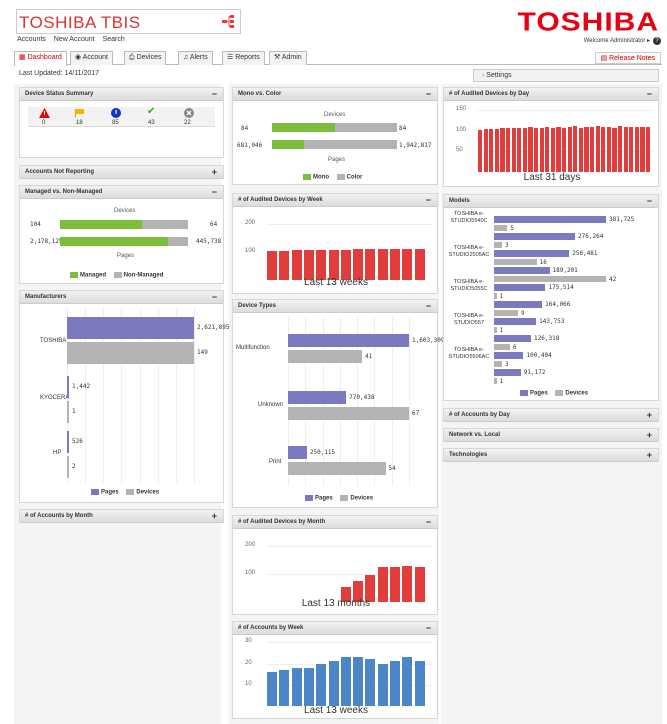  Describe the element at coordinates (121, 172) in the screenshot. I see `accounts-not-reporting-header: Accounts Not Reporting +` at that location.